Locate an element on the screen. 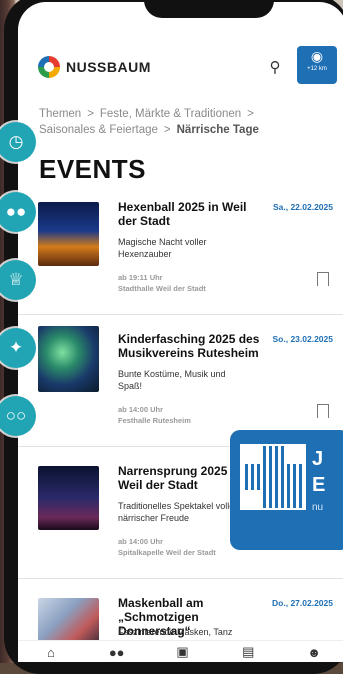 This screenshot has height=674, width=343. event-meta: ab 19:11 Uhr Stadthalle Weil der Stadt is located at coordinates (162, 283).